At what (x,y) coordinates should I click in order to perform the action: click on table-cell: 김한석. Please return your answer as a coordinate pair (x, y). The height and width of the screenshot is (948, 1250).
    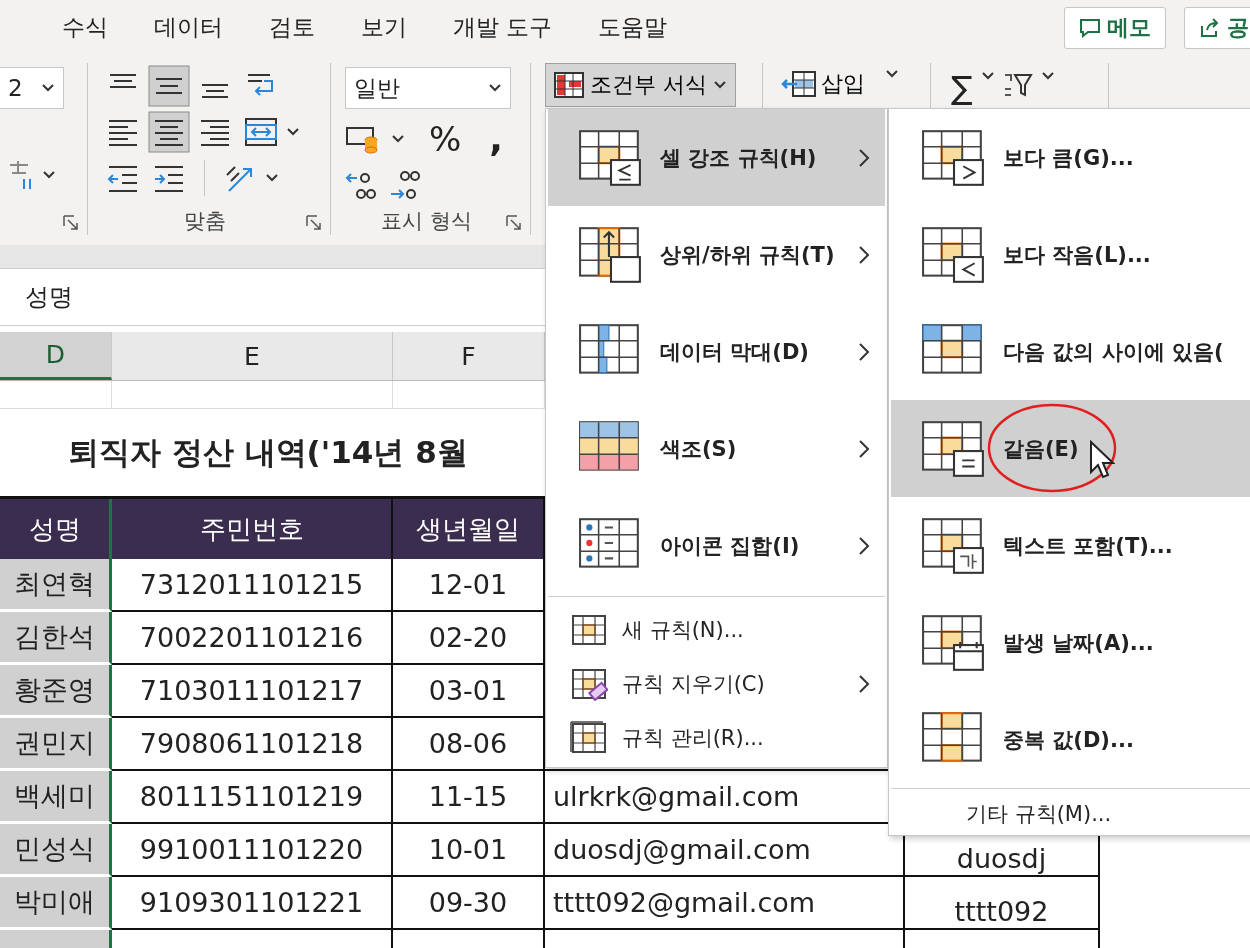
    Looking at the image, I should click on (56, 638).